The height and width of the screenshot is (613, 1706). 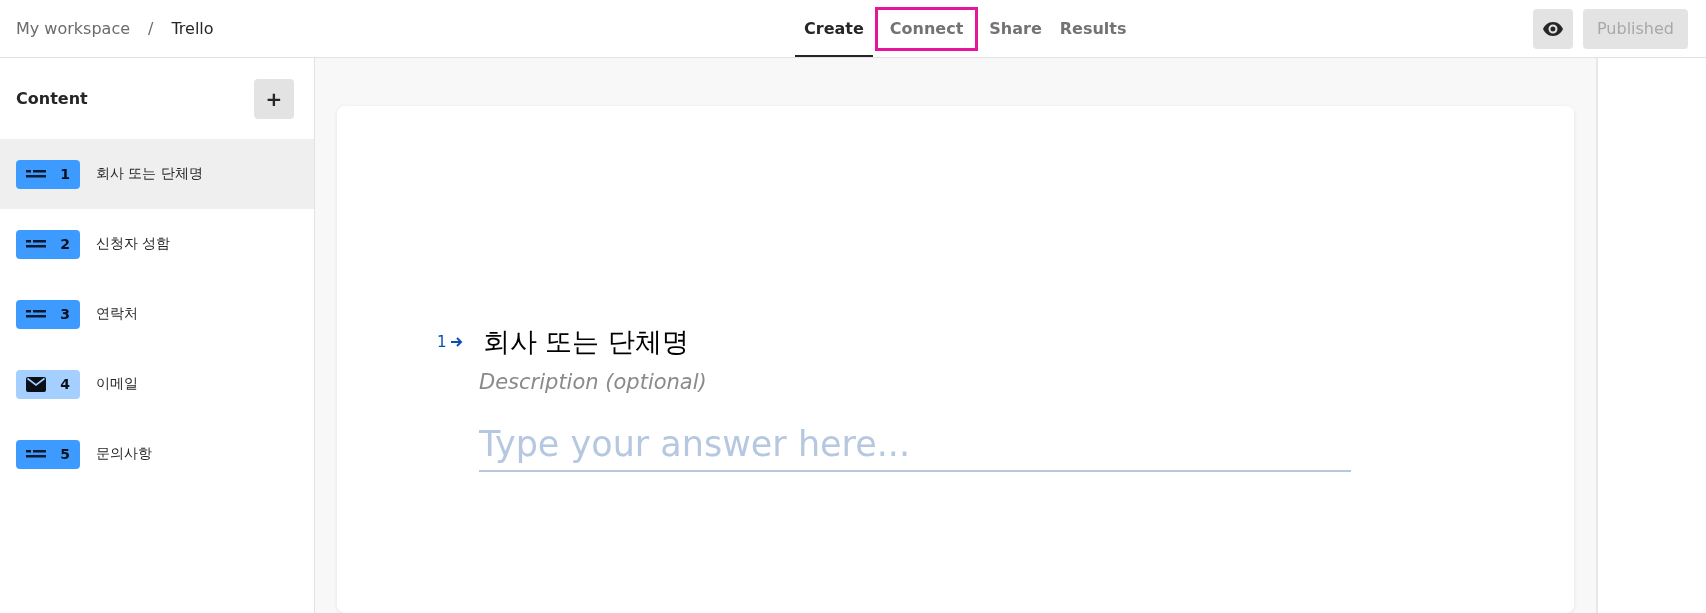 I want to click on question-item: 2 신청자 성함, so click(x=157, y=244).